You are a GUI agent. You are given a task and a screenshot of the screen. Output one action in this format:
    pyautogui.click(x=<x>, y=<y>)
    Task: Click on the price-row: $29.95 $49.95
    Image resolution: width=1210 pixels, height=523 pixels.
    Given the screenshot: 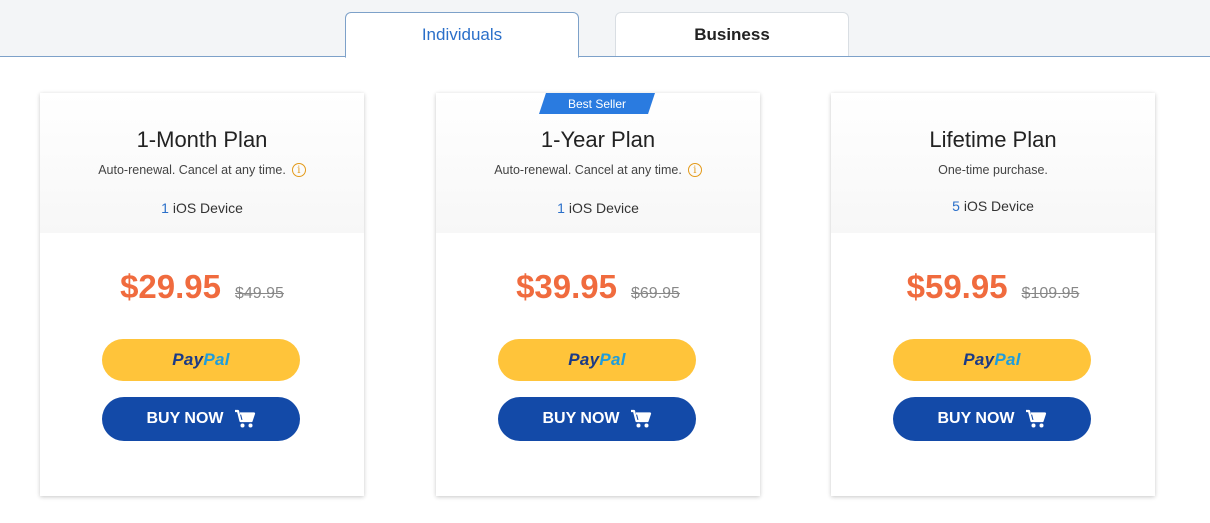 What is the action you would take?
    pyautogui.click(x=202, y=287)
    